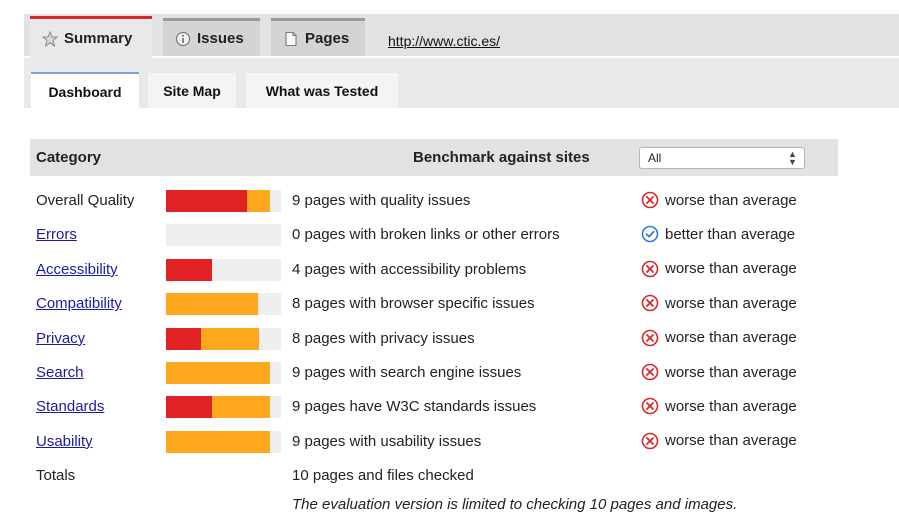 This screenshot has width=899, height=514. What do you see at coordinates (650, 234) in the screenshot?
I see `better-check-icon` at bounding box center [650, 234].